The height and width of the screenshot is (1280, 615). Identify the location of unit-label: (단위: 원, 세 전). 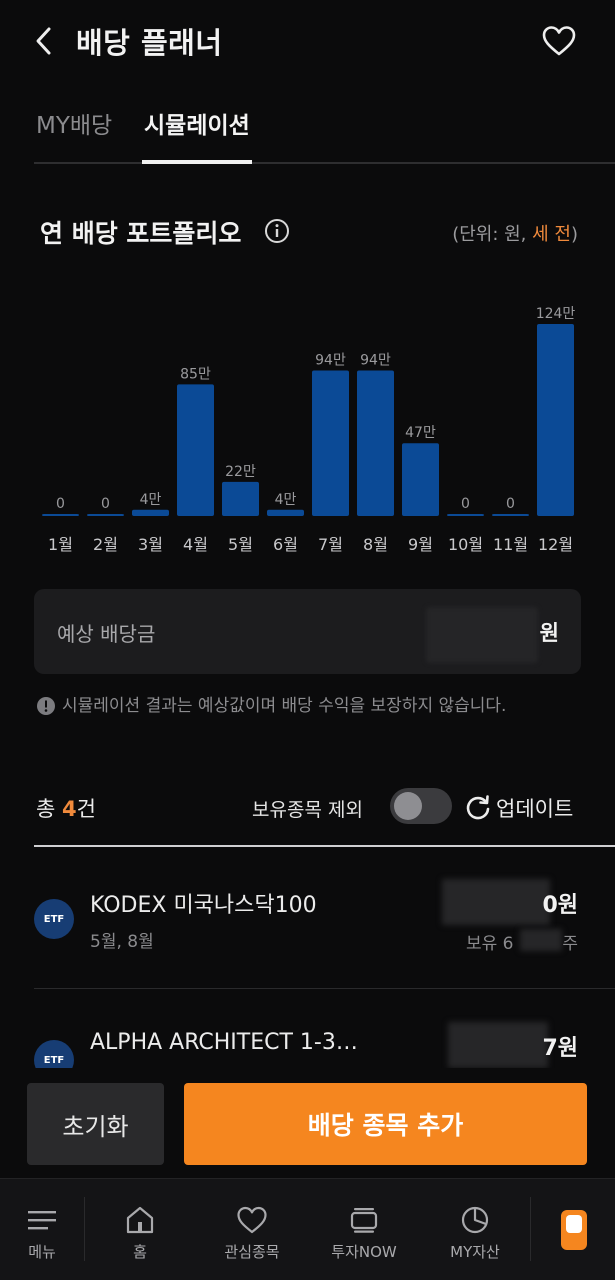
(515, 233).